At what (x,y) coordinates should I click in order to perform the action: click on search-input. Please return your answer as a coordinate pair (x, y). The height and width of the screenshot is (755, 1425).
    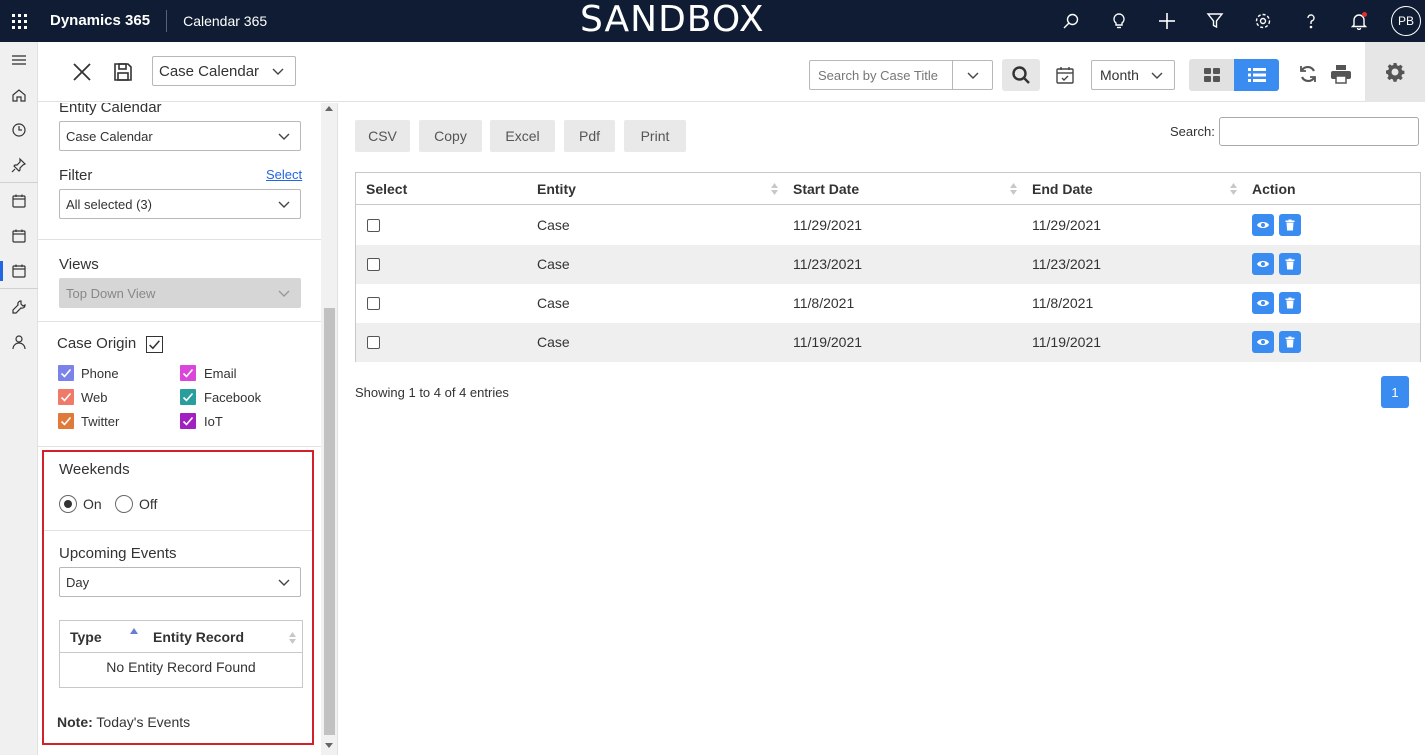
    Looking at the image, I should click on (1319, 131).